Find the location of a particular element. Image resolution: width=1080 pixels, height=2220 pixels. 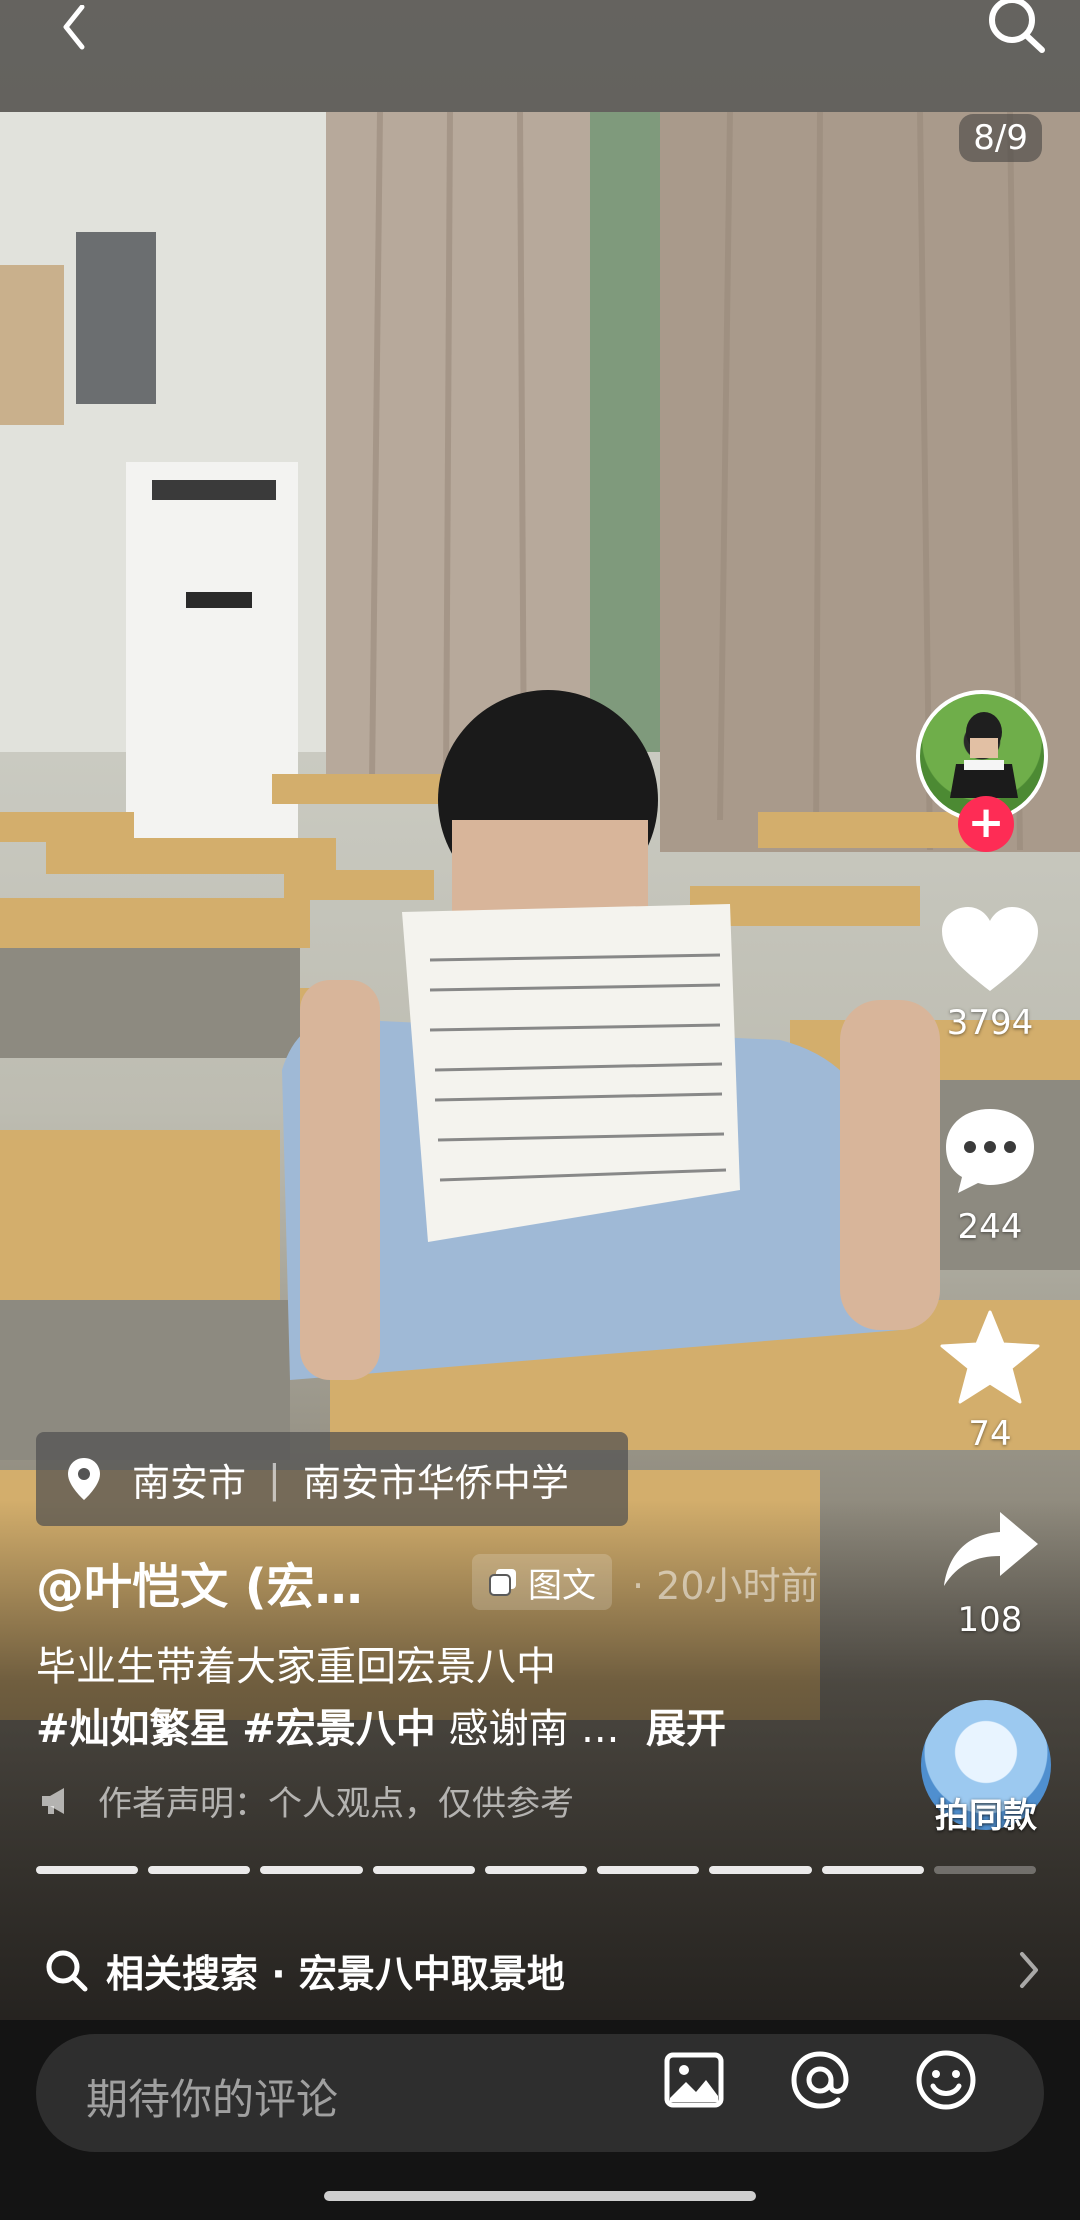

related-search-bar: 相关搜索 · 宏景八中取景地 is located at coordinates (540, 1970).